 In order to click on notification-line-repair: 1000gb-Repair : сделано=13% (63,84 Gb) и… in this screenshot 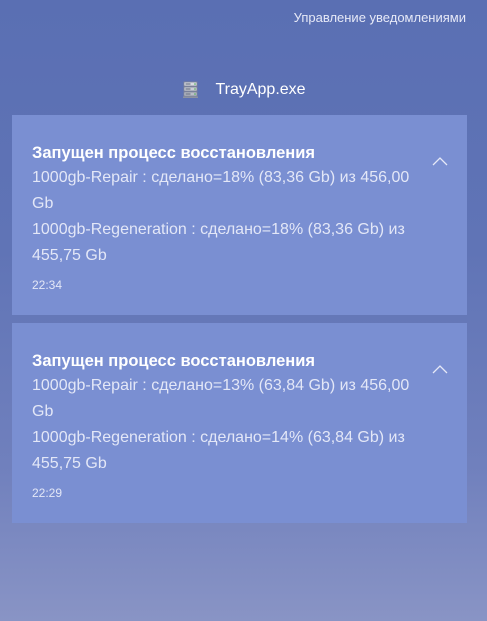, I will do `click(221, 398)`.